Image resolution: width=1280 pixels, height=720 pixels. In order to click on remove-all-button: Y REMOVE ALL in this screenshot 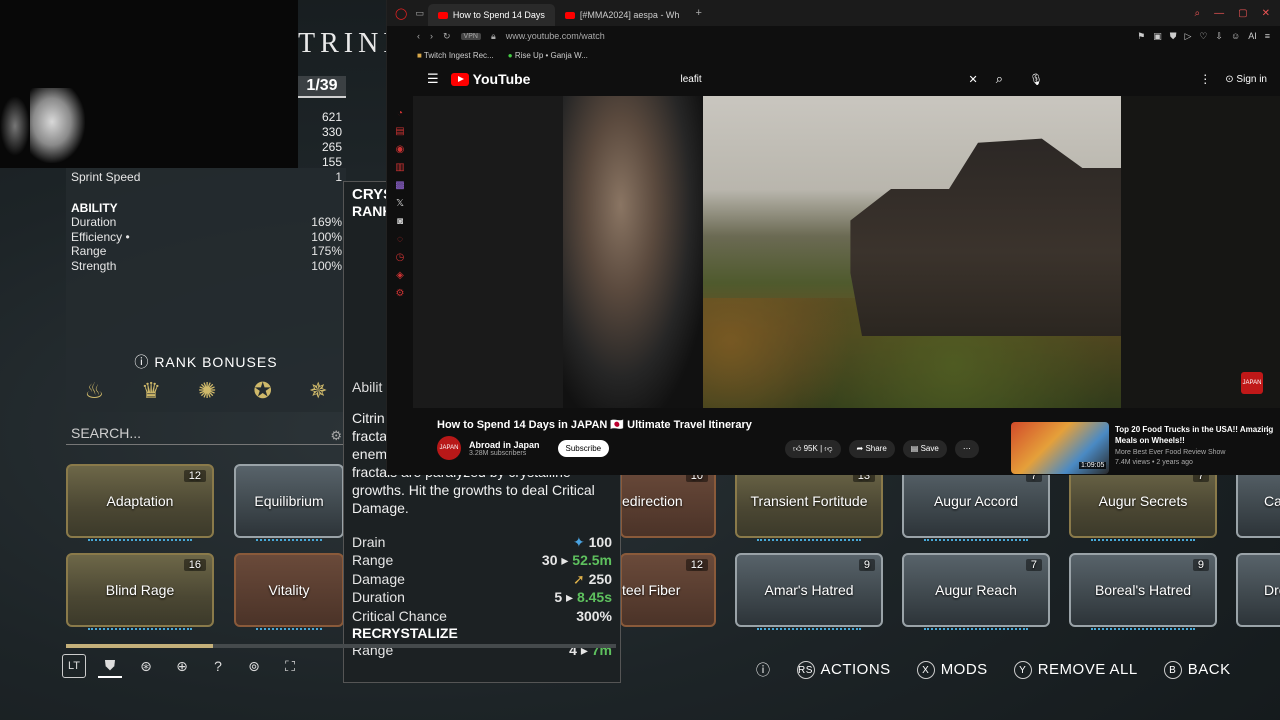, I will do `click(1075, 670)`.